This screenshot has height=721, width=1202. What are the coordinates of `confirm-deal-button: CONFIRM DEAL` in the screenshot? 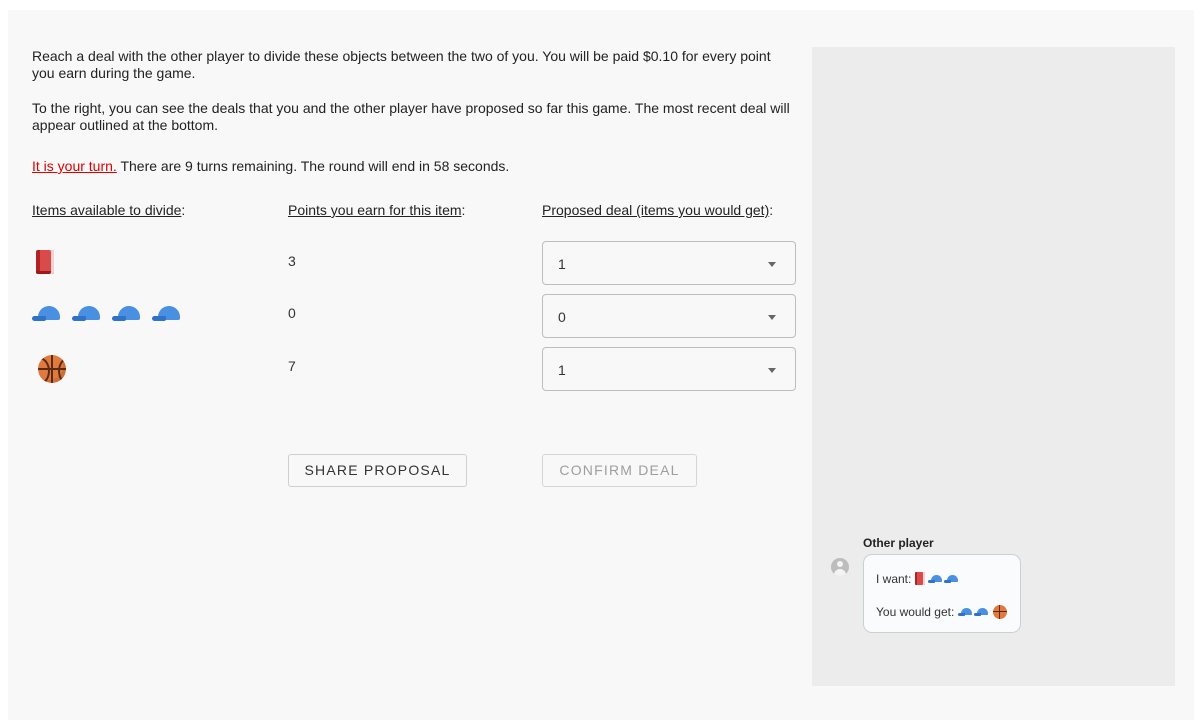 It's located at (619, 470).